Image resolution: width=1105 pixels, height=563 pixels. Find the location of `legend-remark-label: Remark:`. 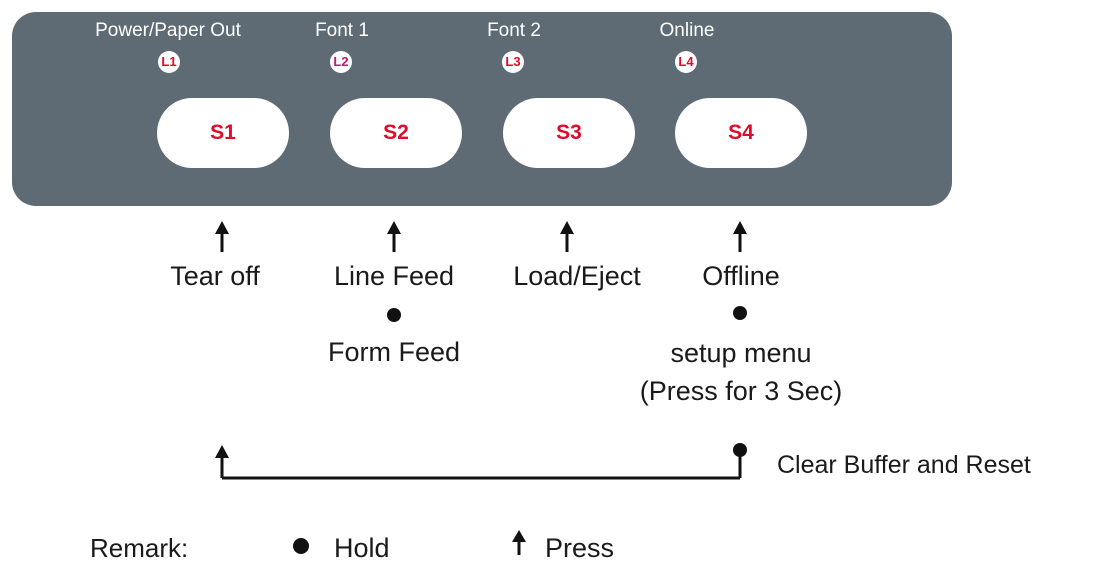

legend-remark-label: Remark: is located at coordinates (139, 548).